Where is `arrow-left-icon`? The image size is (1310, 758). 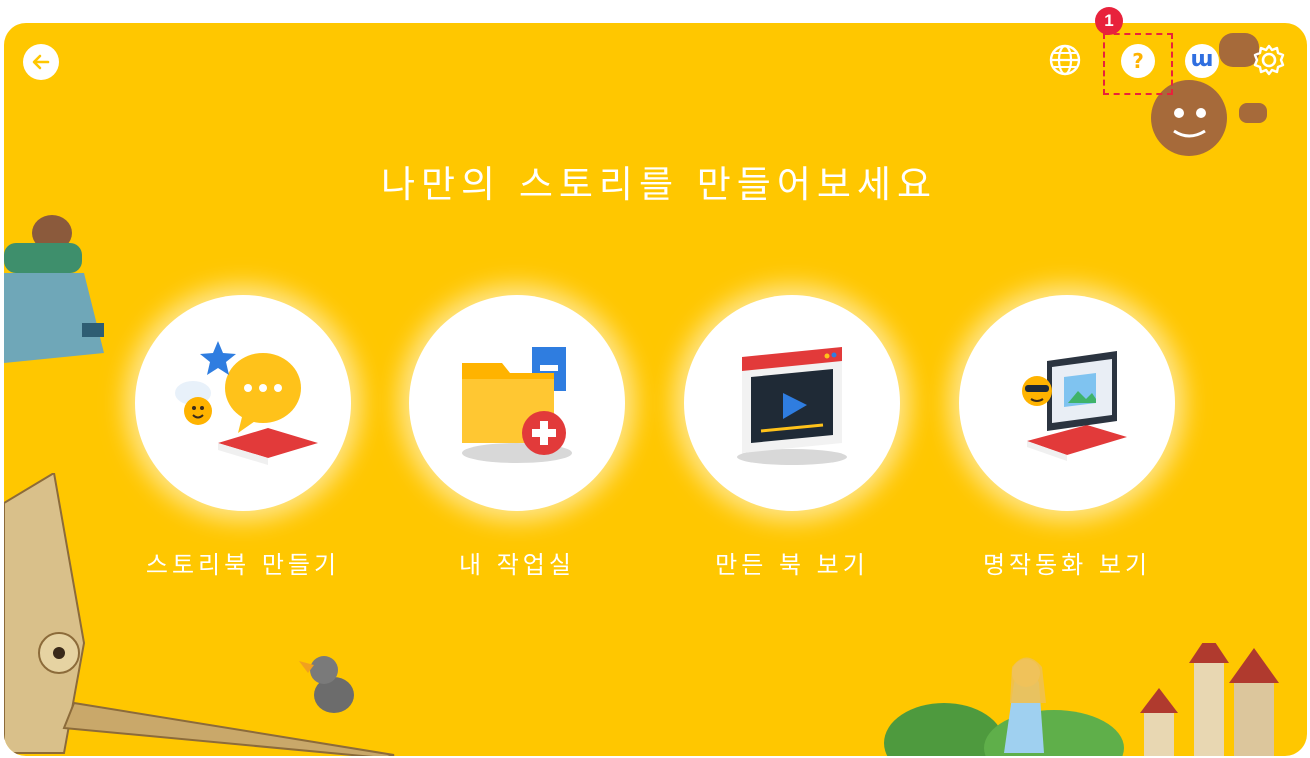
arrow-left-icon is located at coordinates (41, 62).